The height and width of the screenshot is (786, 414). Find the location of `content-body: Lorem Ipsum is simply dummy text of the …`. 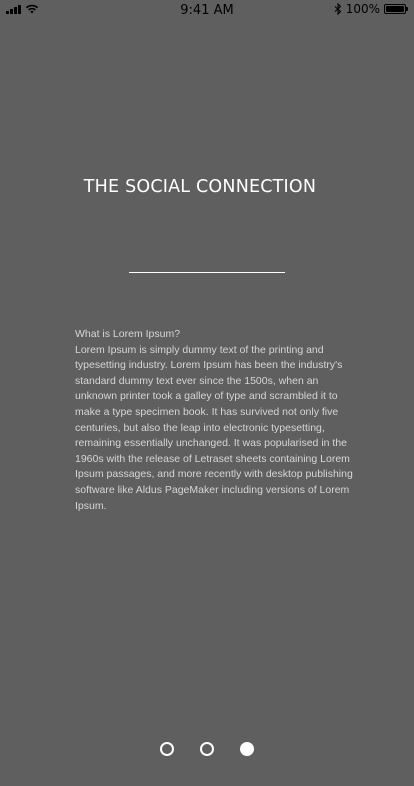

content-body: Lorem Ipsum is simply dummy text of the … is located at coordinates (214, 427).